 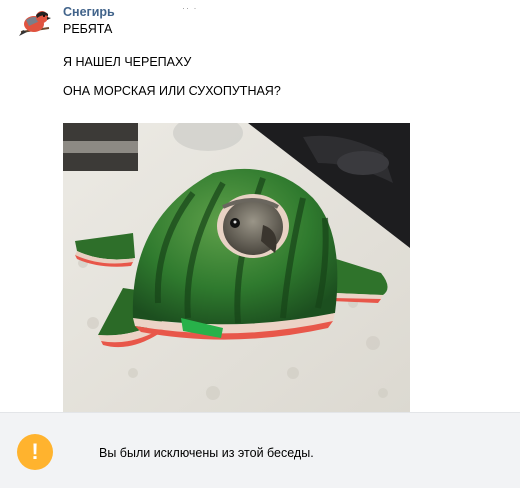 What do you see at coordinates (127, 62) in the screenshot?
I see `message-line: Я НАШЕЛ ЧЕРЕПАХУ` at bounding box center [127, 62].